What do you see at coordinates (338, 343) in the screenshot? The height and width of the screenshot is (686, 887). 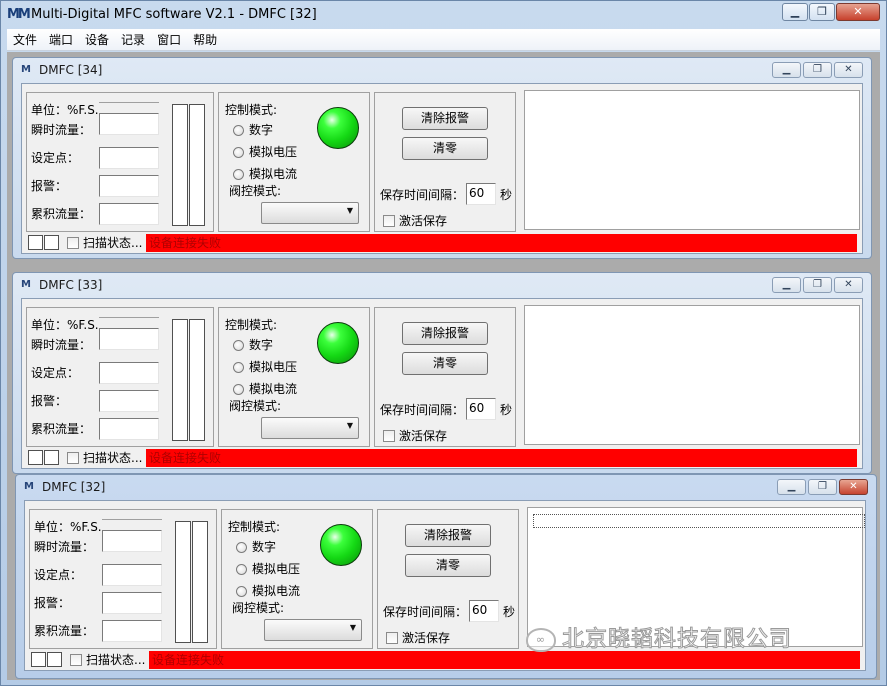 I see `status-led-icon` at bounding box center [338, 343].